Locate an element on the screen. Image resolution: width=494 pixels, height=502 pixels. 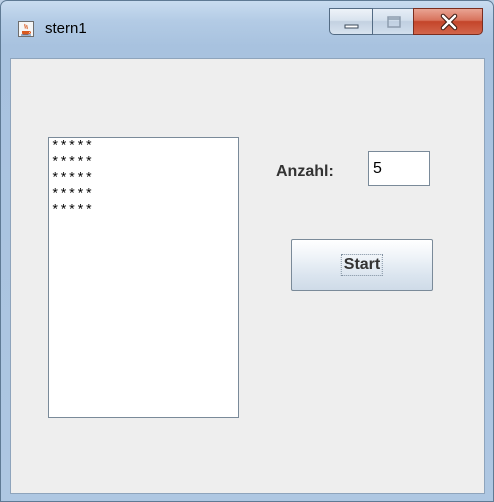
minimize-icon is located at coordinates (351, 26).